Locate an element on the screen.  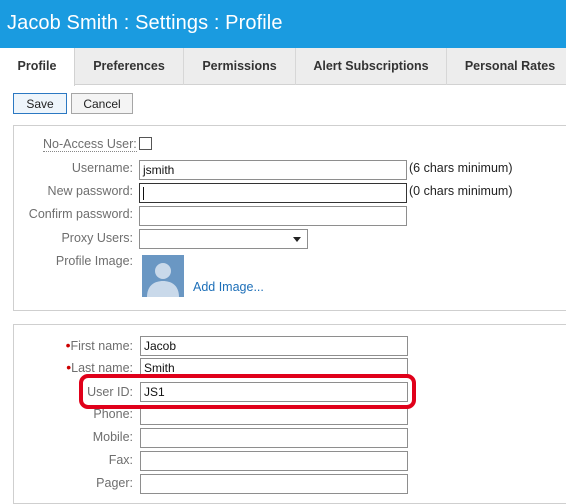
phone-label: Phone: is located at coordinates (113, 414).